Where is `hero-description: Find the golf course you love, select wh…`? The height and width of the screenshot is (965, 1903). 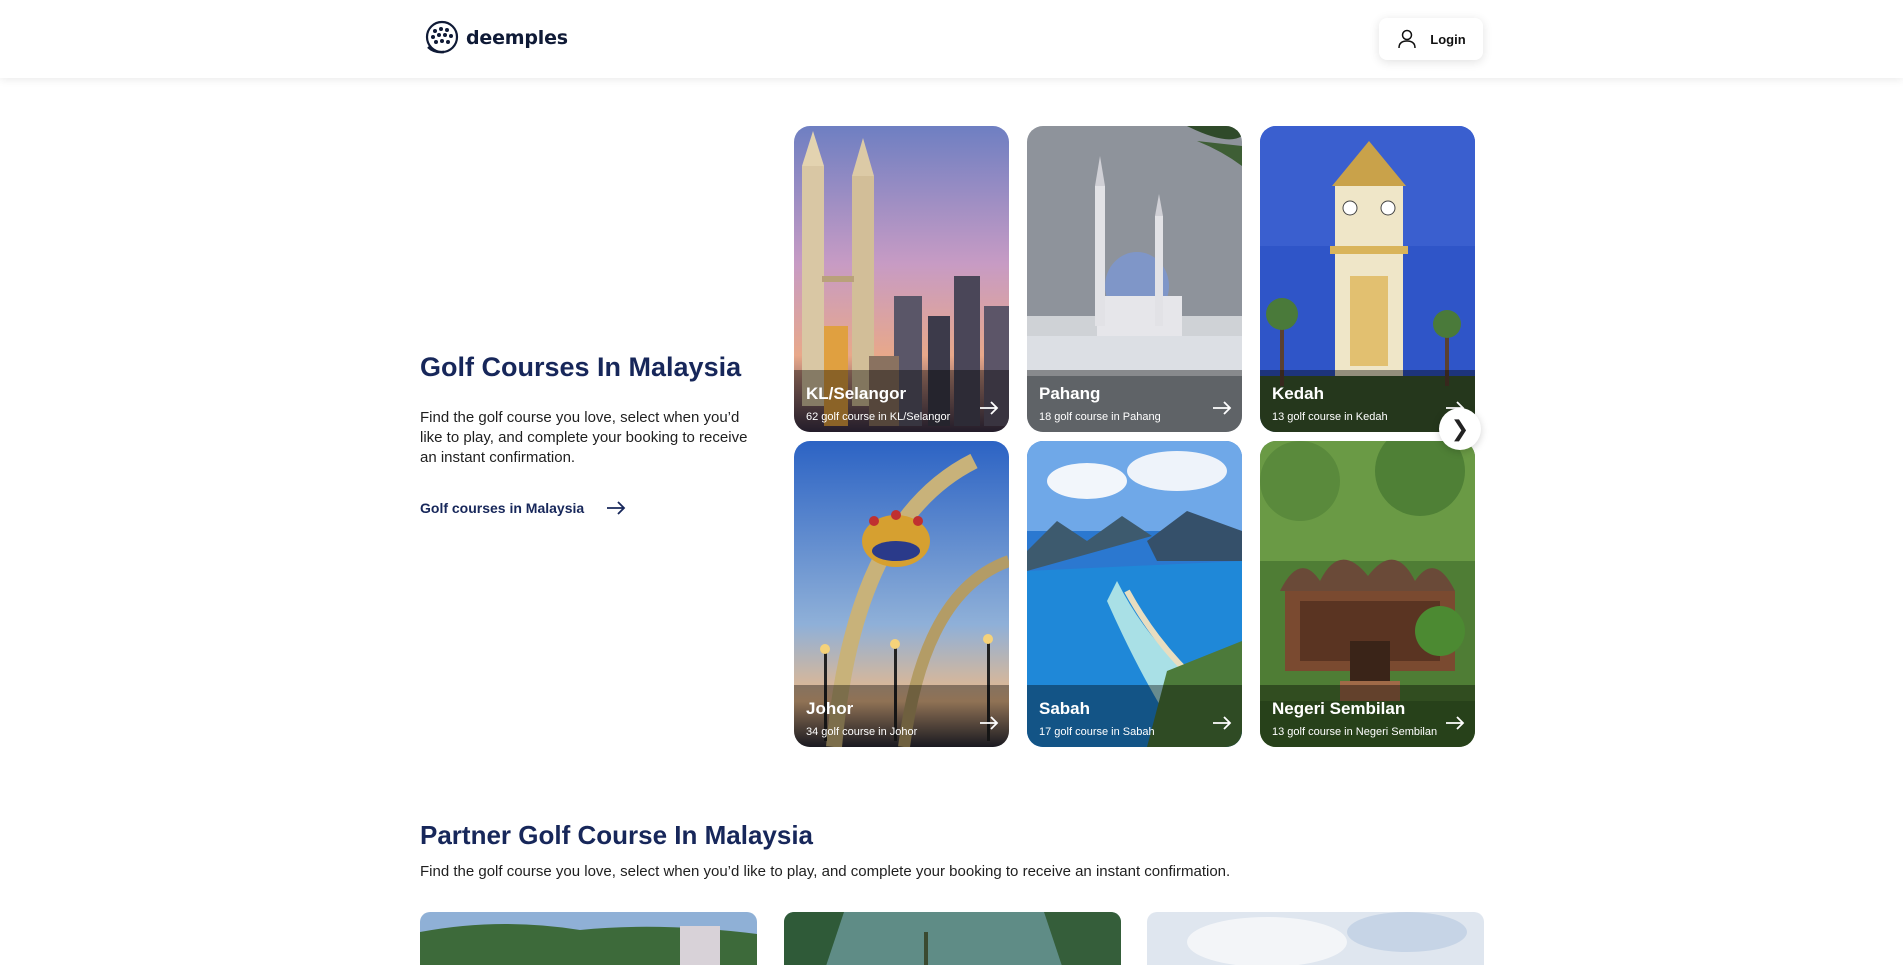
hero-description: Find the golf course you love, select wh… is located at coordinates (584, 437).